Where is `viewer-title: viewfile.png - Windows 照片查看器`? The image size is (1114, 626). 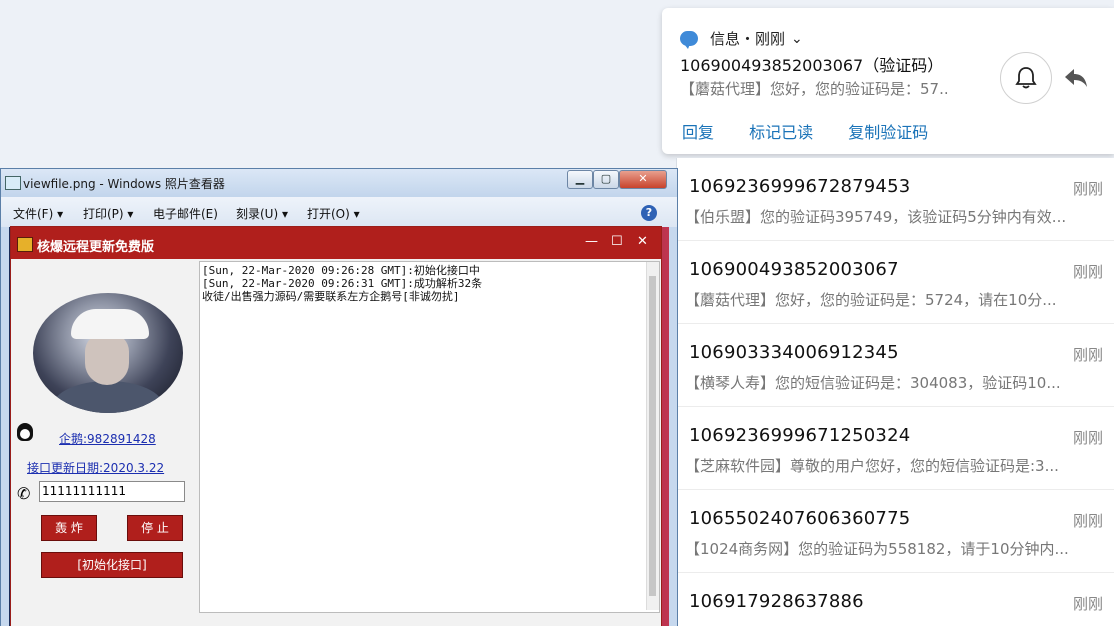
viewer-title: viewfile.png - Windows 照片查看器 is located at coordinates (124, 184).